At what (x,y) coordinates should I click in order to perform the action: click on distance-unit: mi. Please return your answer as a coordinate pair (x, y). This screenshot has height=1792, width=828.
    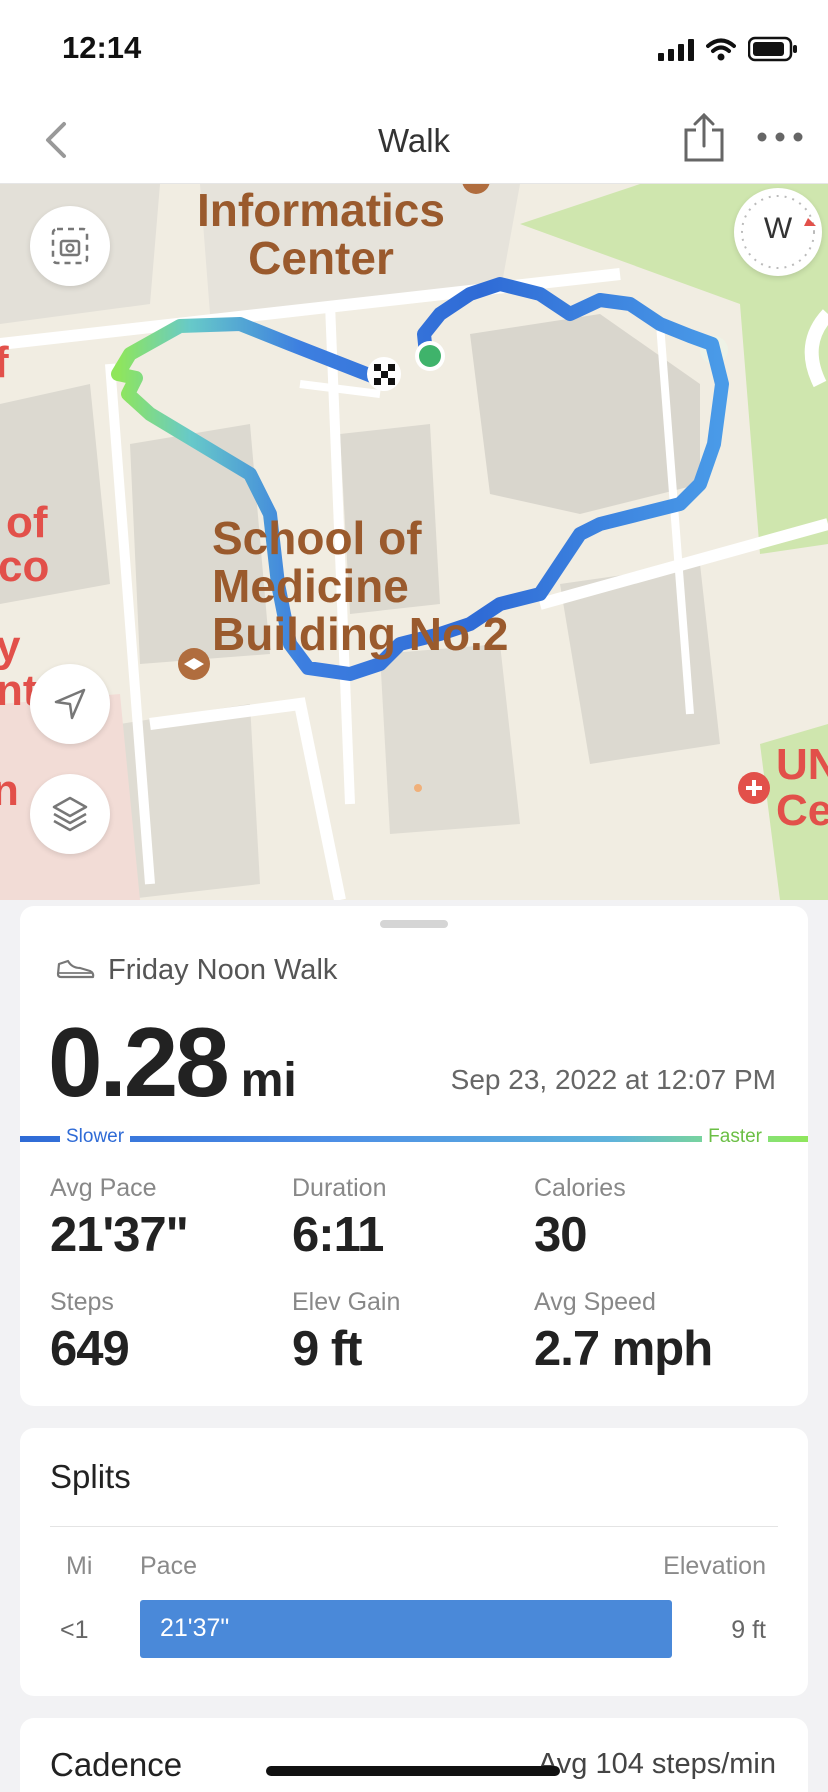
    Looking at the image, I should click on (268, 1080).